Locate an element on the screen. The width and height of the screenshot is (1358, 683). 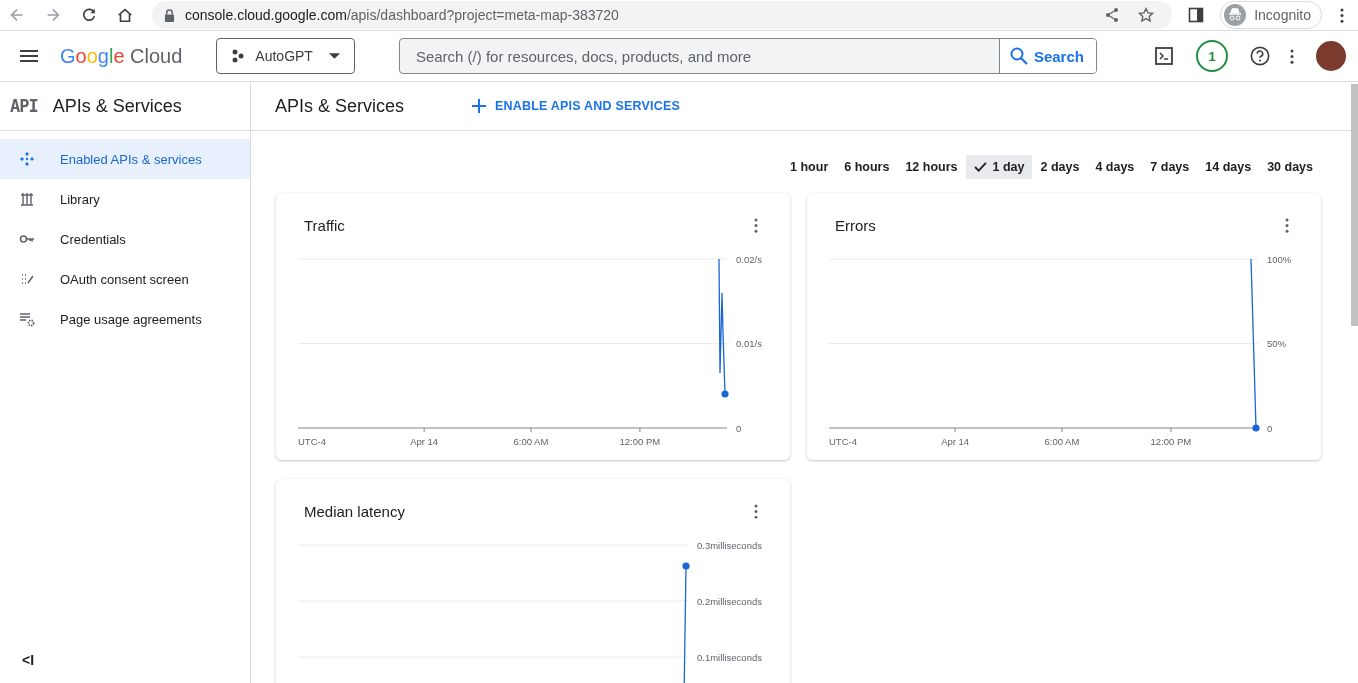
diamond-dots-icon is located at coordinates (27, 159).